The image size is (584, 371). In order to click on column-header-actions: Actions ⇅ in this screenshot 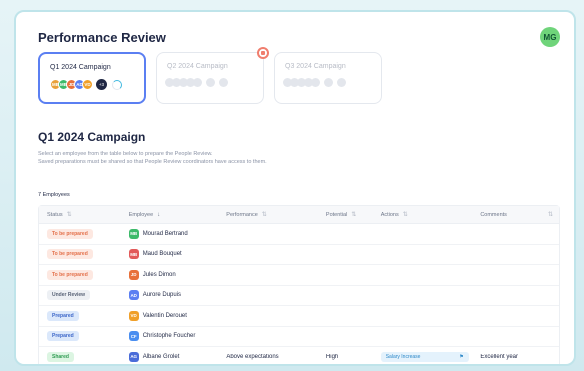, I will do `click(423, 215)`.